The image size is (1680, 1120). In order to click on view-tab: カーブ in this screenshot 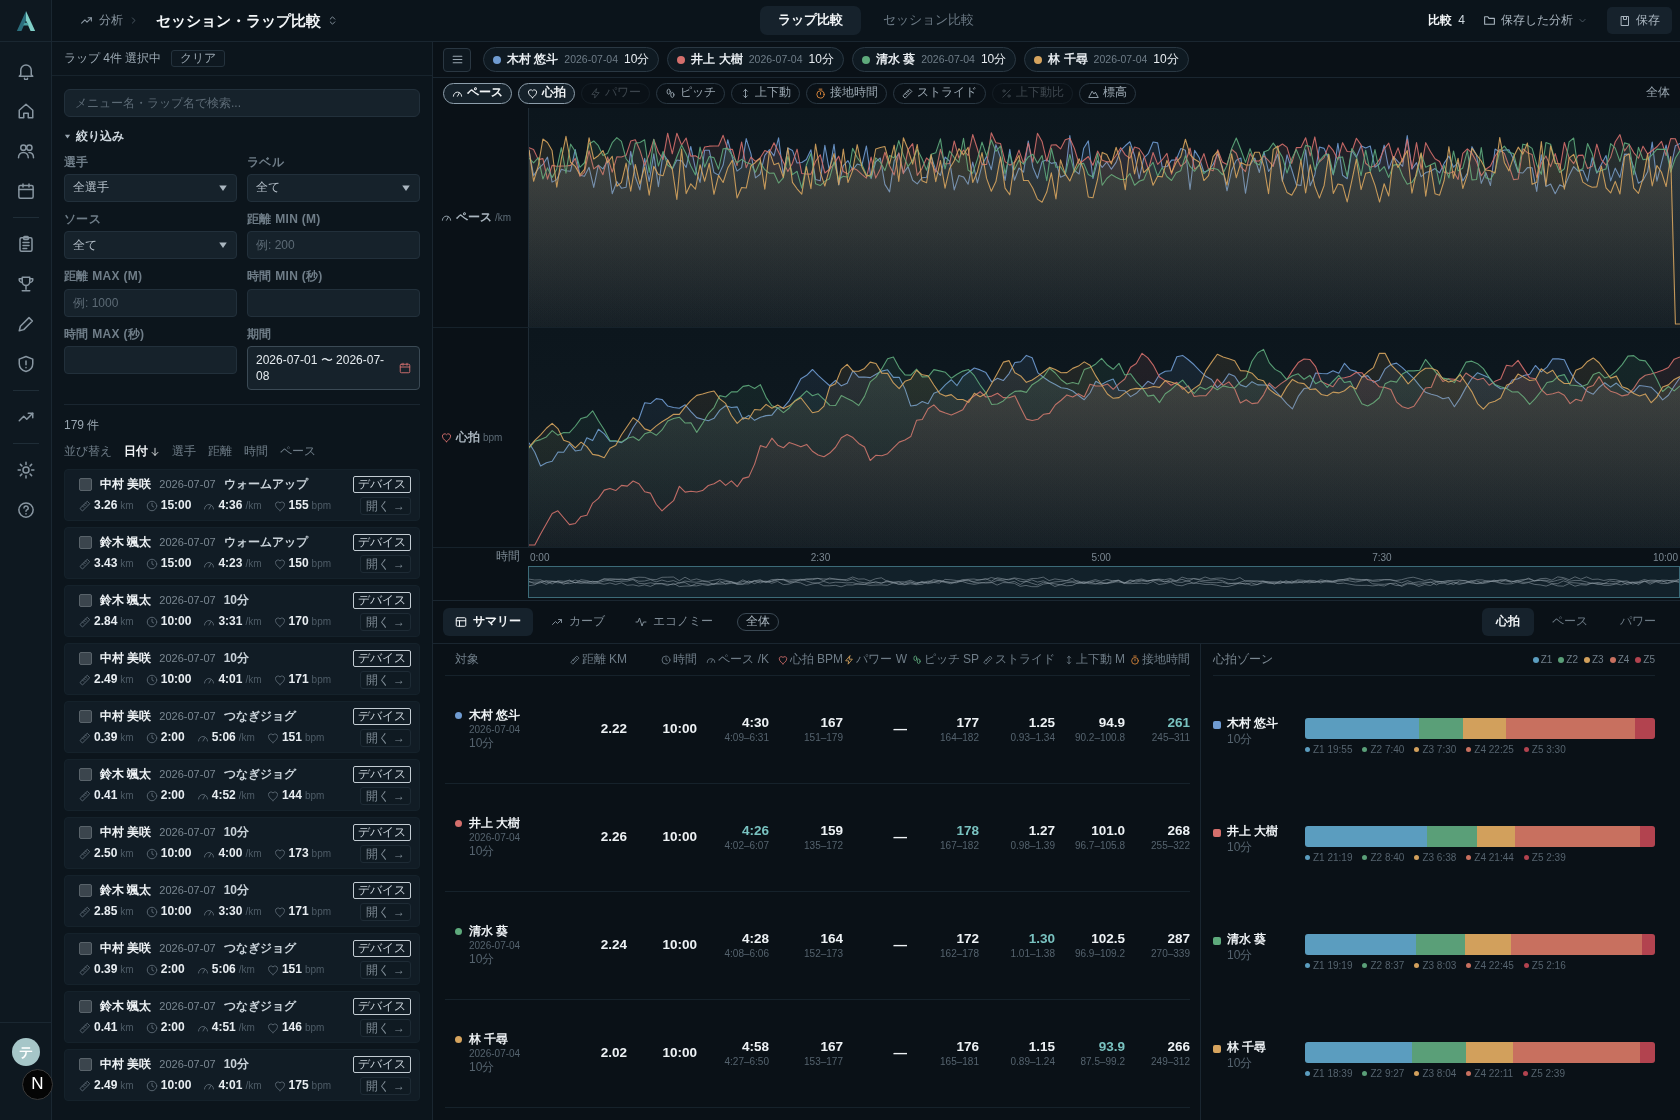, I will do `click(578, 622)`.